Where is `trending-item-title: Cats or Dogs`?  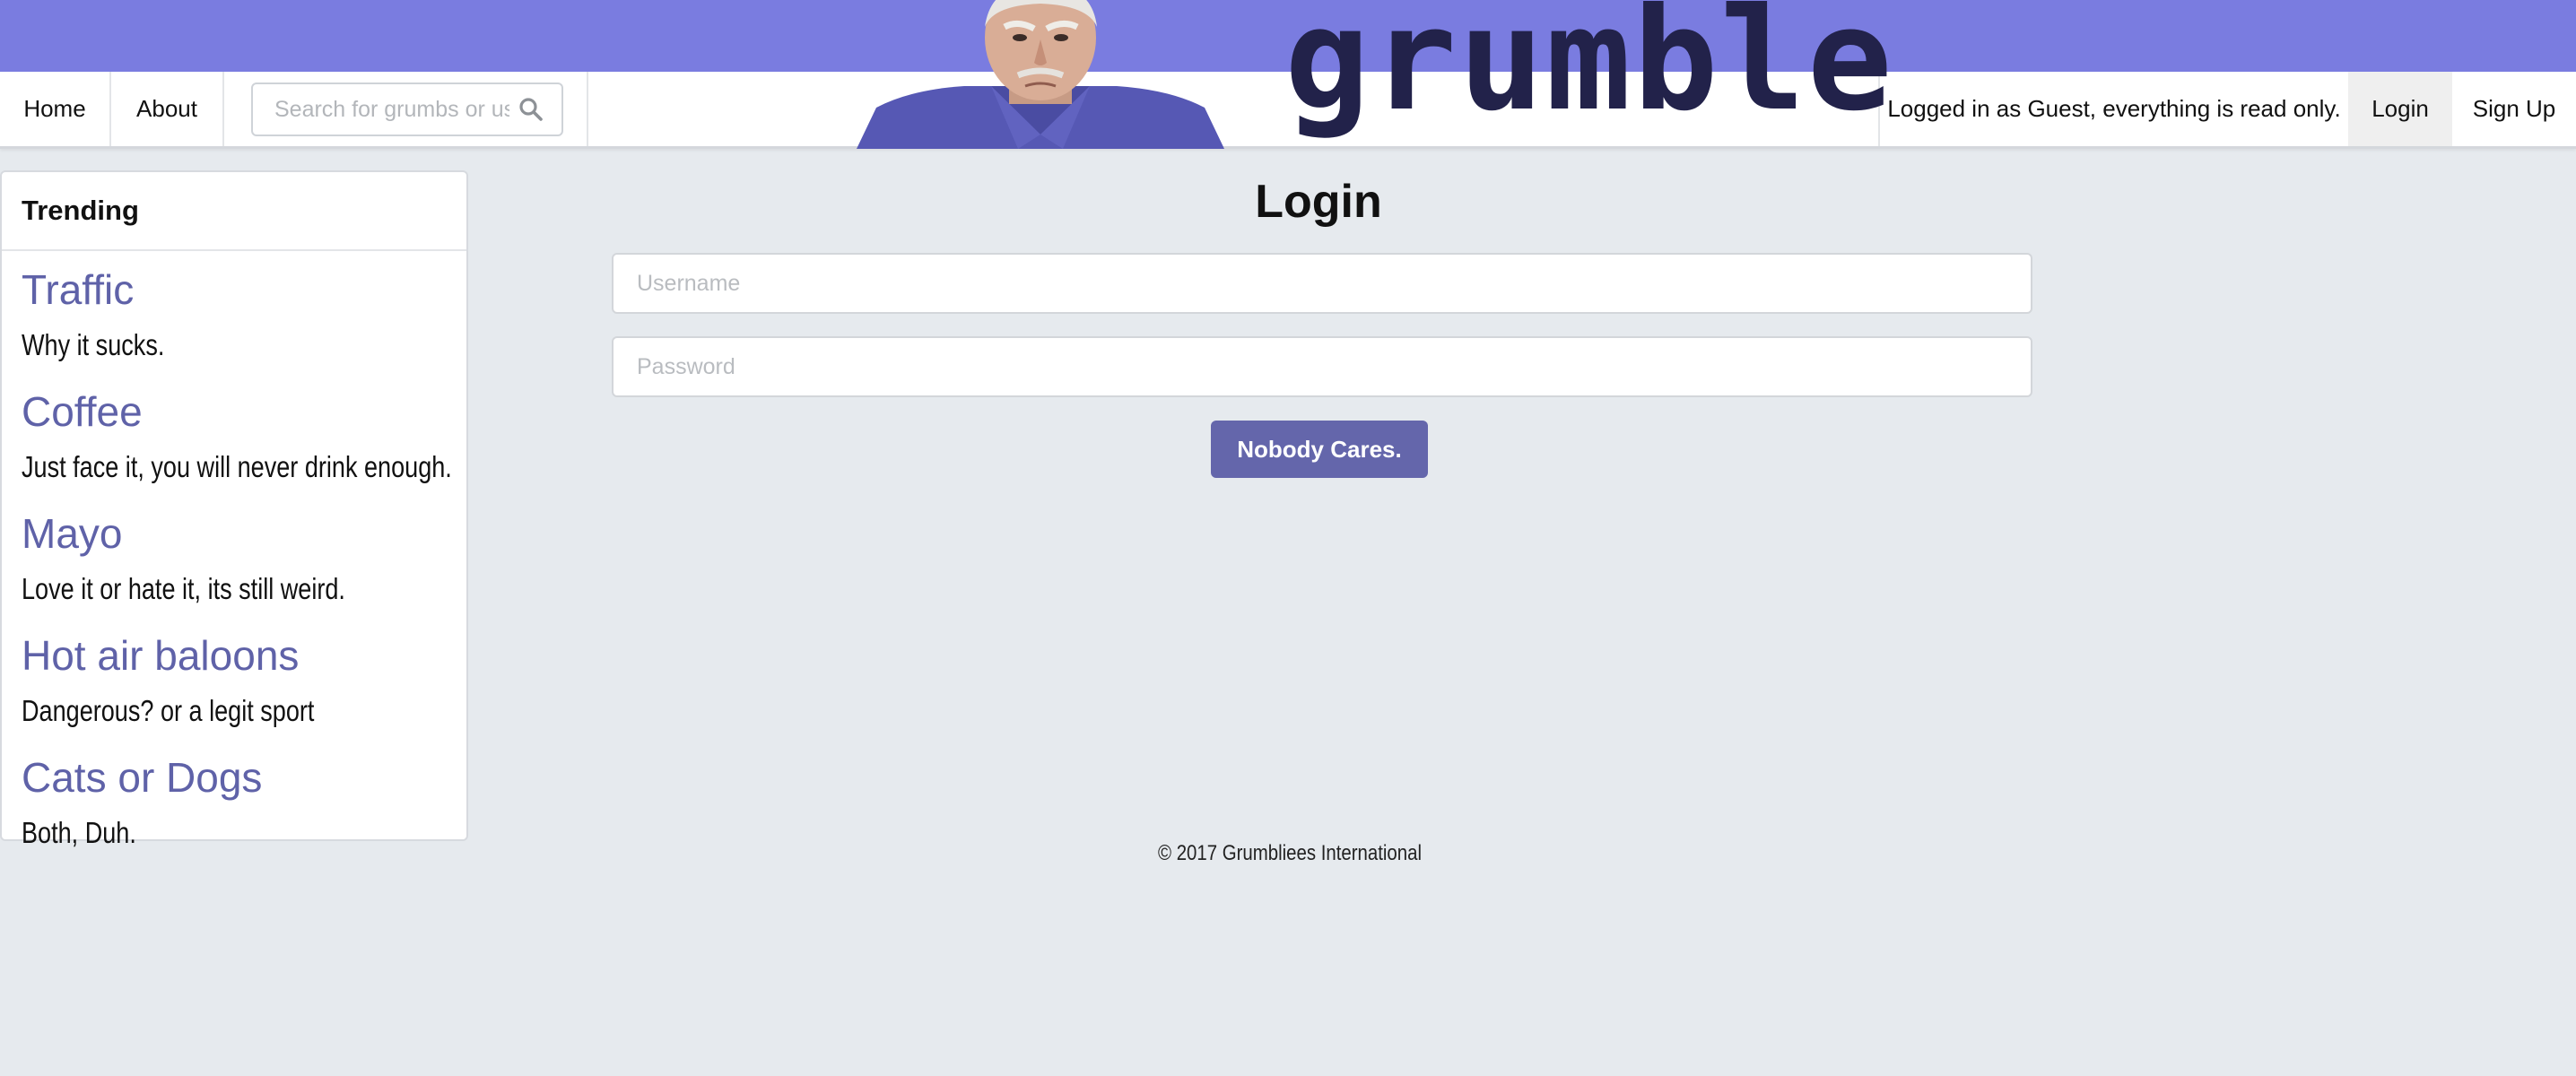 trending-item-title: Cats or Dogs is located at coordinates (244, 777).